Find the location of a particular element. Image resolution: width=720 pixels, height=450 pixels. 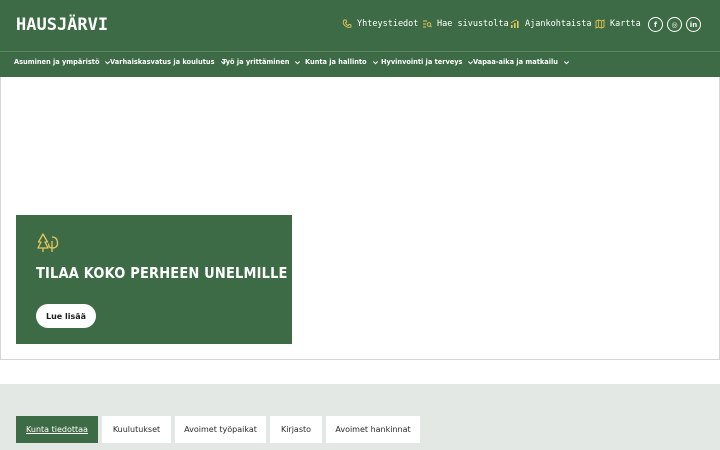

tab-library: Kirjasto is located at coordinates (296, 429).